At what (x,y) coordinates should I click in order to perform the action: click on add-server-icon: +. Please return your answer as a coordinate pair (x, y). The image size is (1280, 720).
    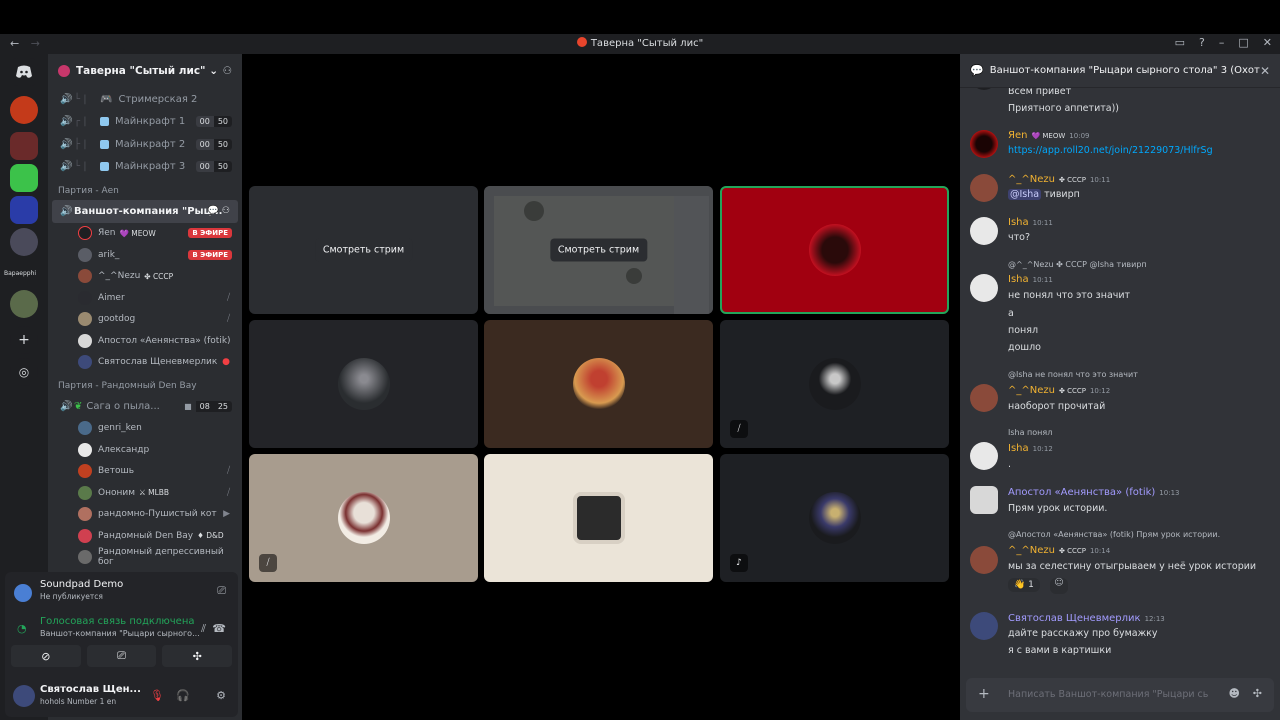
    Looking at the image, I should click on (24, 340).